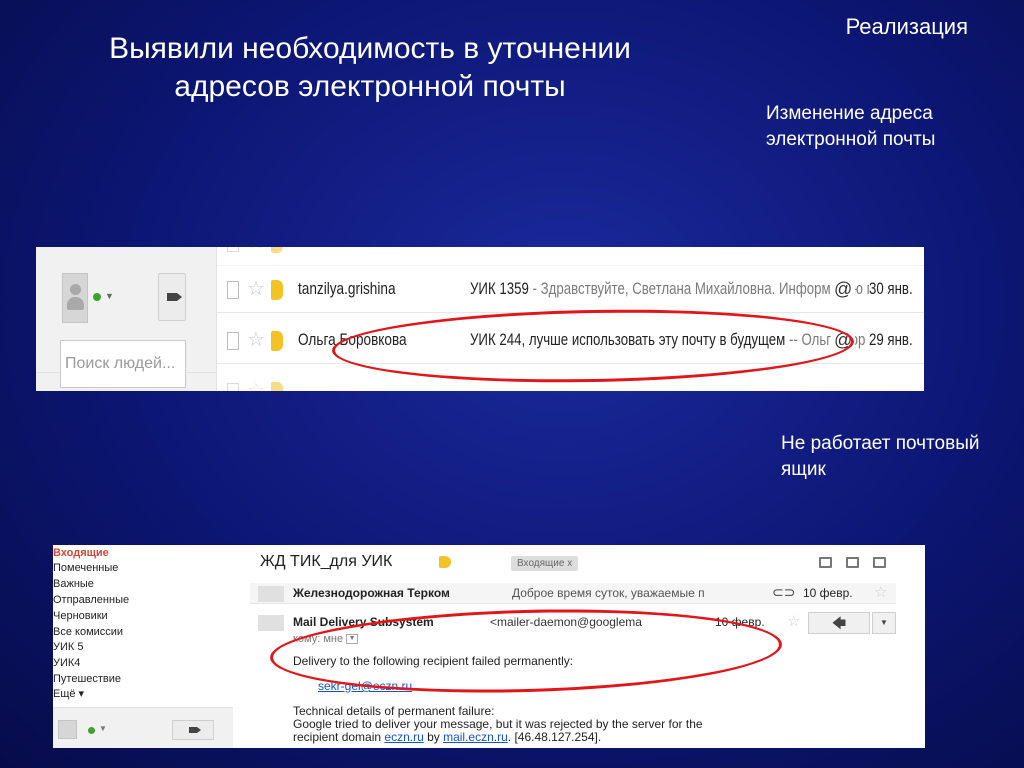  I want to click on sidebar-item-drafts: Черновики, so click(80, 616).